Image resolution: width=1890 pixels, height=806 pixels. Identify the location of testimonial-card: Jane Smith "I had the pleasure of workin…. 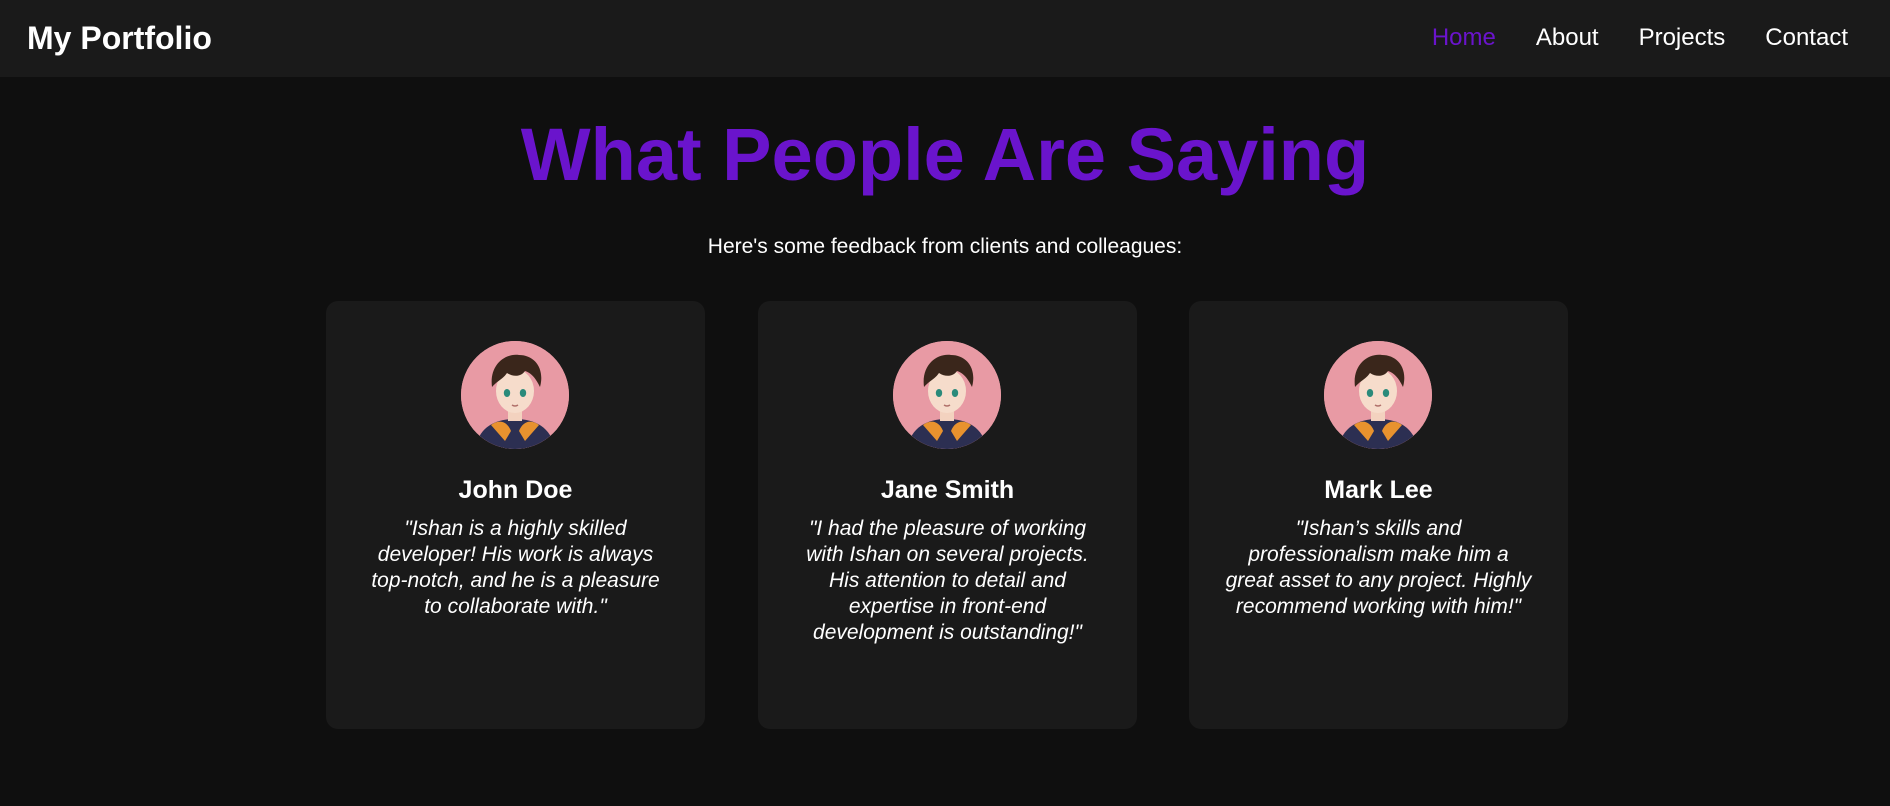
(947, 515).